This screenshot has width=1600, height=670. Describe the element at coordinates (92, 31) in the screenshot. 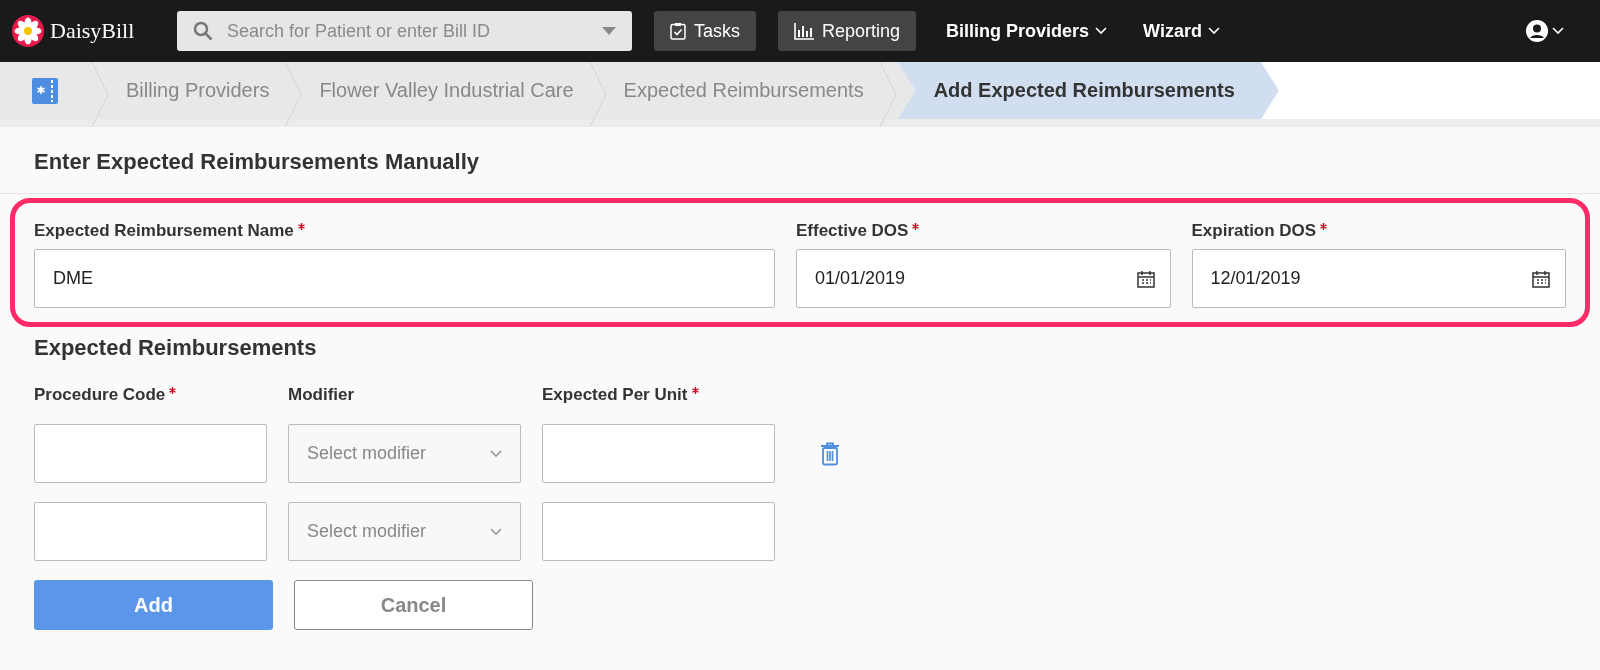

I see `app-logo-text: DaisyBill` at that location.